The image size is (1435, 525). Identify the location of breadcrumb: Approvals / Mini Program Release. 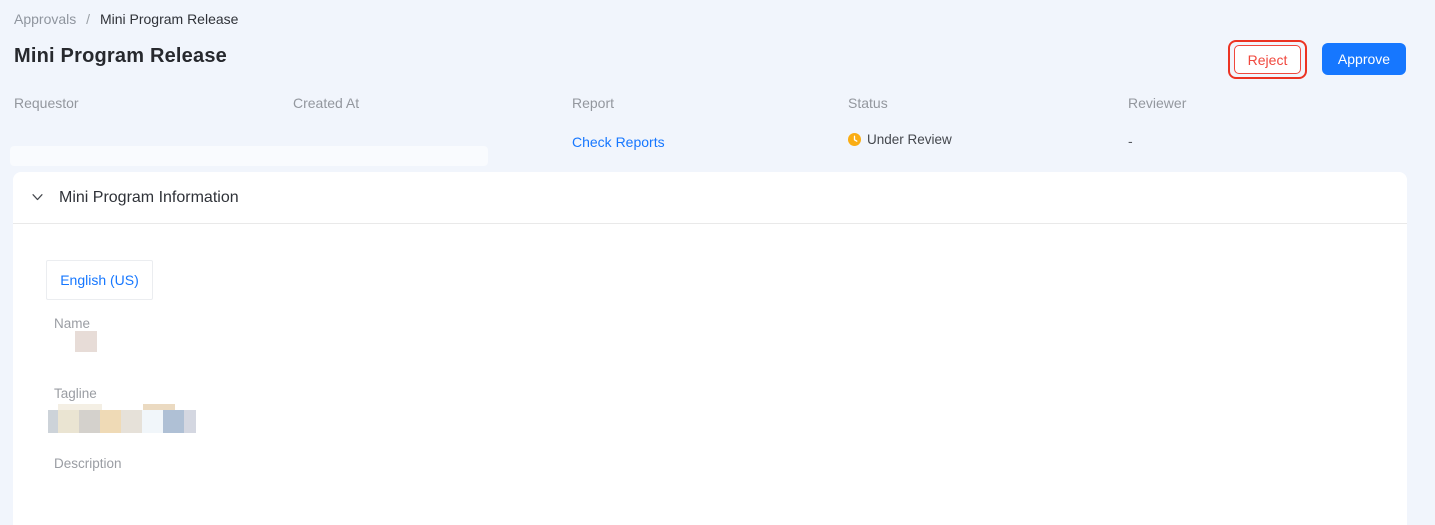
(126, 19).